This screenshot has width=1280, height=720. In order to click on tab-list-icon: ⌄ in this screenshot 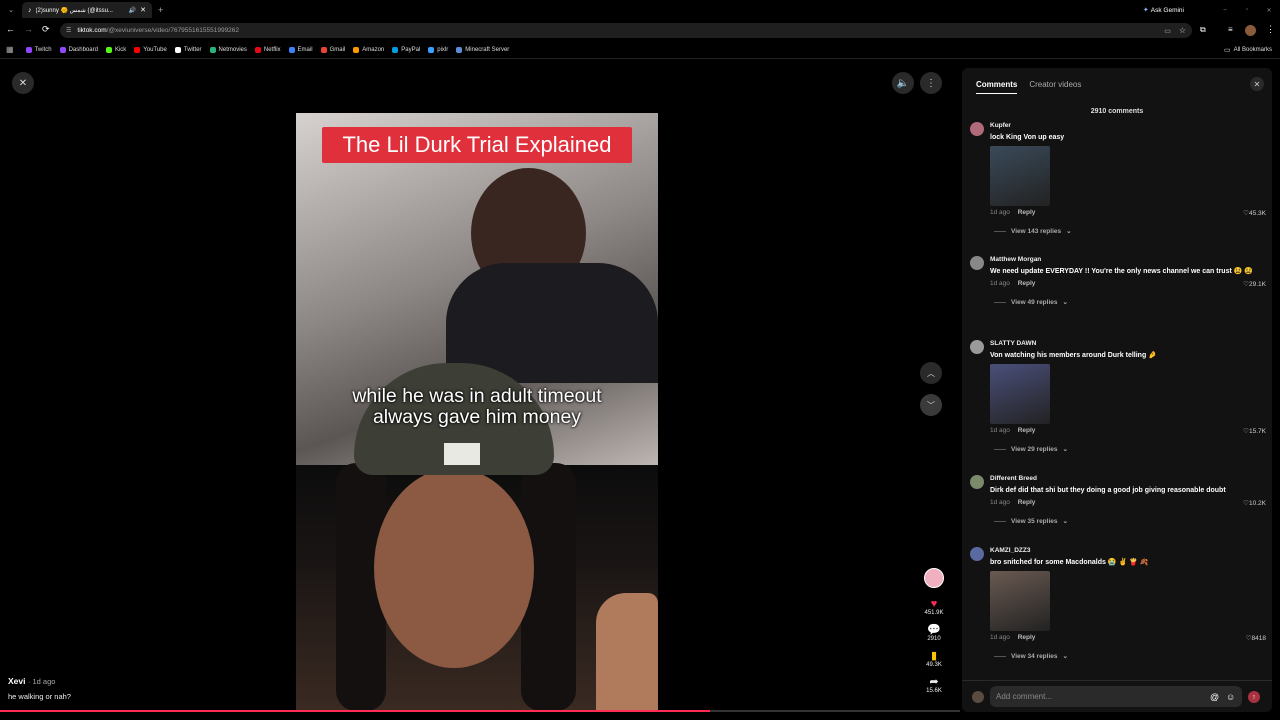, I will do `click(11, 10)`.